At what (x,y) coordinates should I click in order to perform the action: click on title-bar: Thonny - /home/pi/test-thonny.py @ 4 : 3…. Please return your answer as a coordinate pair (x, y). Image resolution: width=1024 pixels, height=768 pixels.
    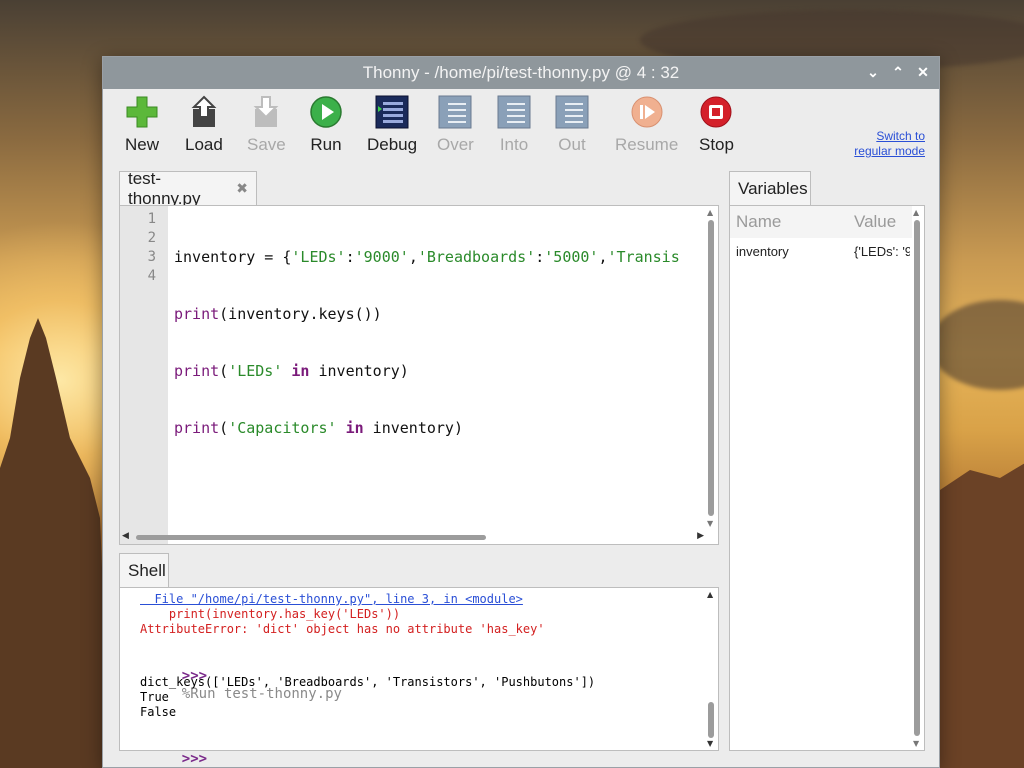
    Looking at the image, I should click on (521, 73).